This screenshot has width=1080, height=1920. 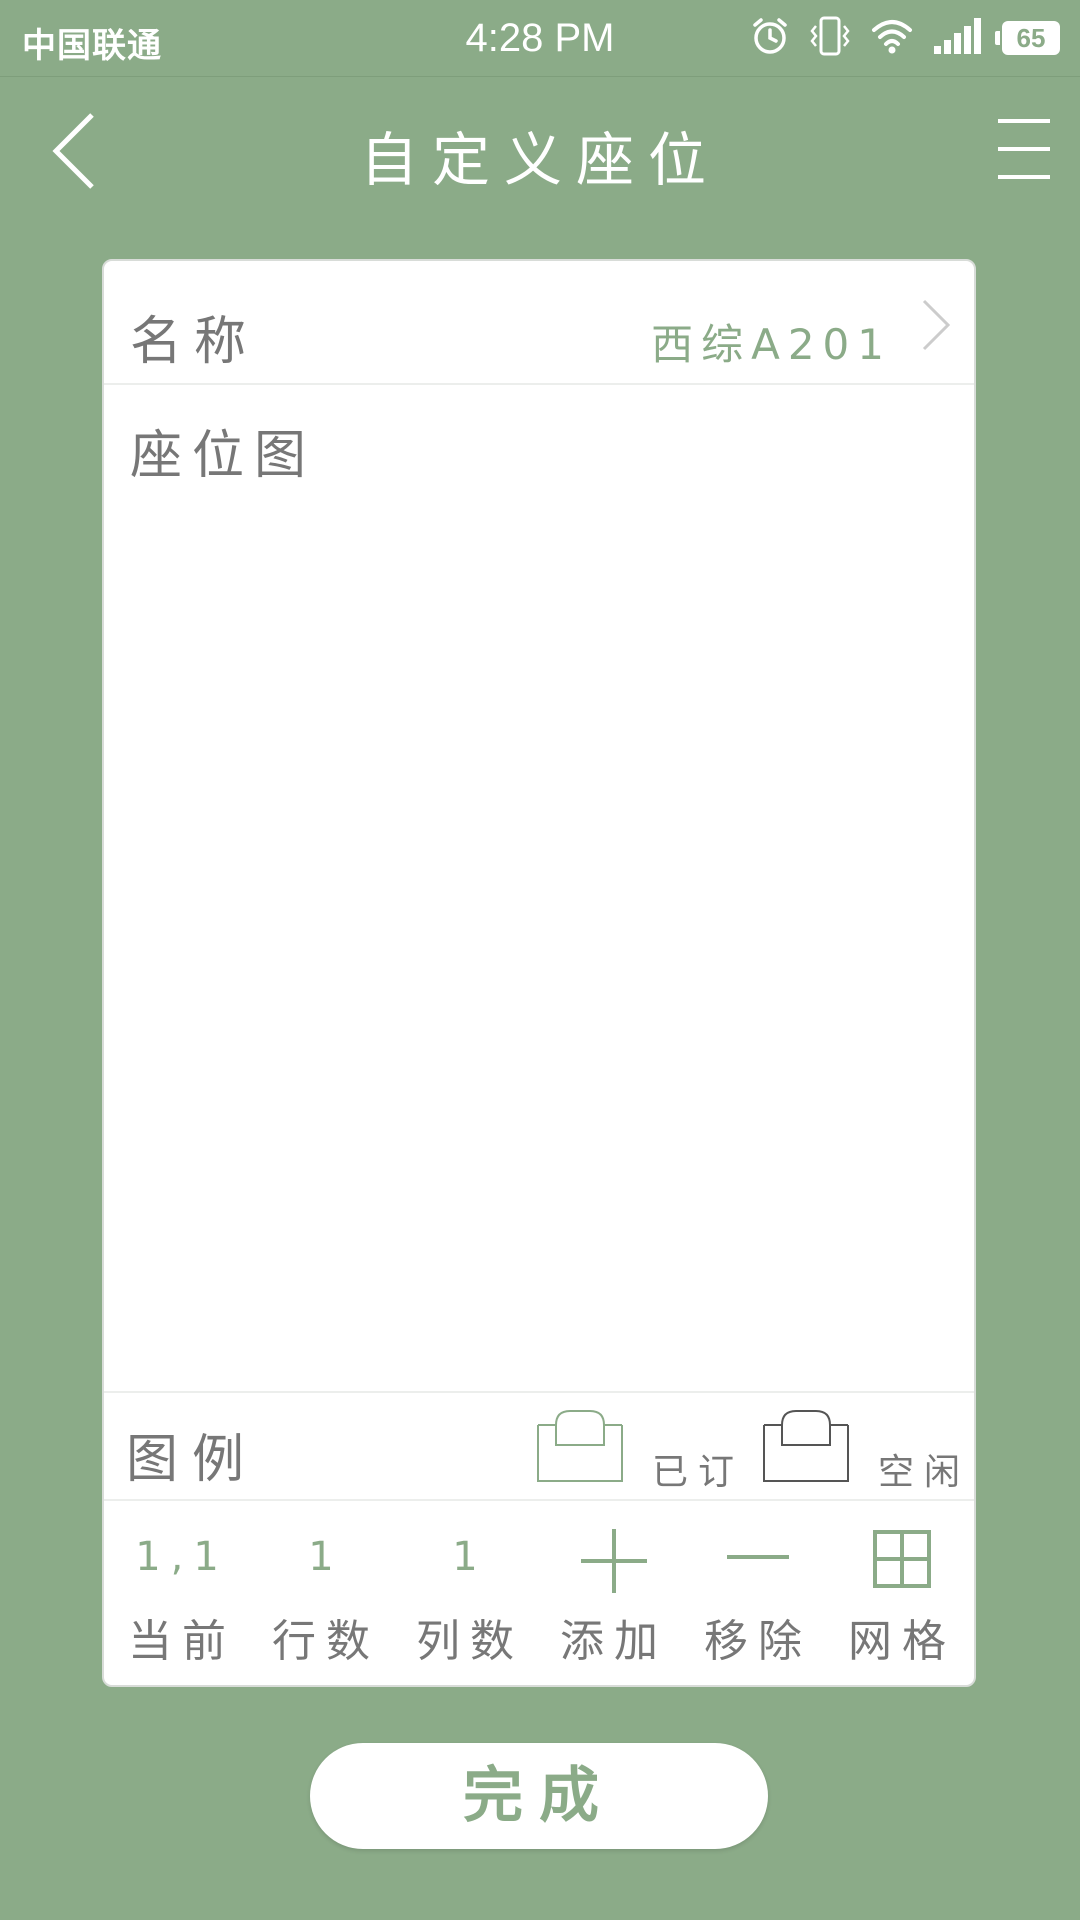 I want to click on grid-icon-wrap, so click(x=902, y=1564).